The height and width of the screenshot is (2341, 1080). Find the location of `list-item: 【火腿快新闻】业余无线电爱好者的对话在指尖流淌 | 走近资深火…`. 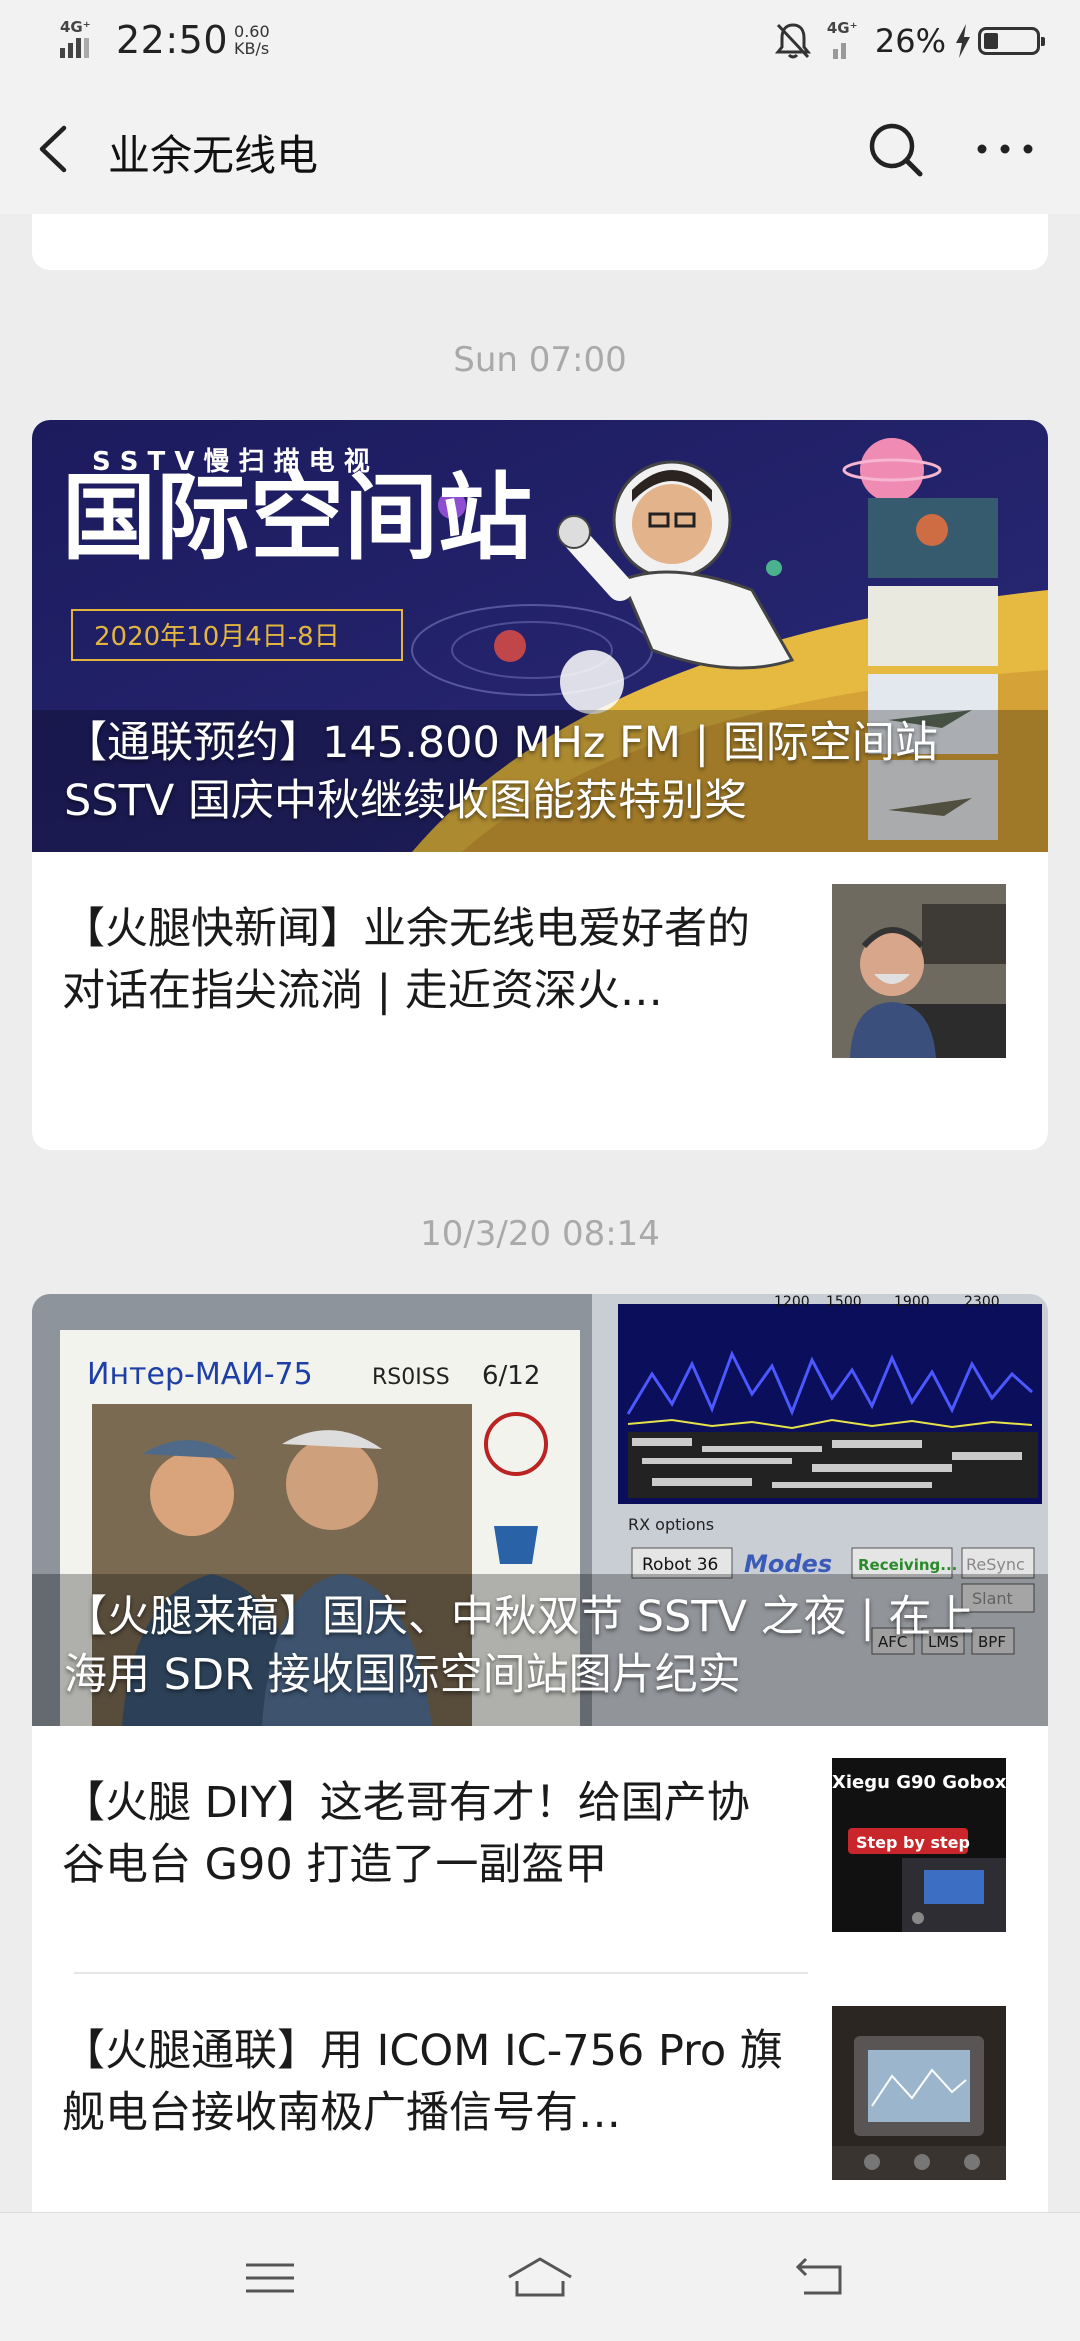

list-item: 【火腿快新闻】业余无线电爱好者的对话在指尖流淌 | 走近资深火… is located at coordinates (540, 976).